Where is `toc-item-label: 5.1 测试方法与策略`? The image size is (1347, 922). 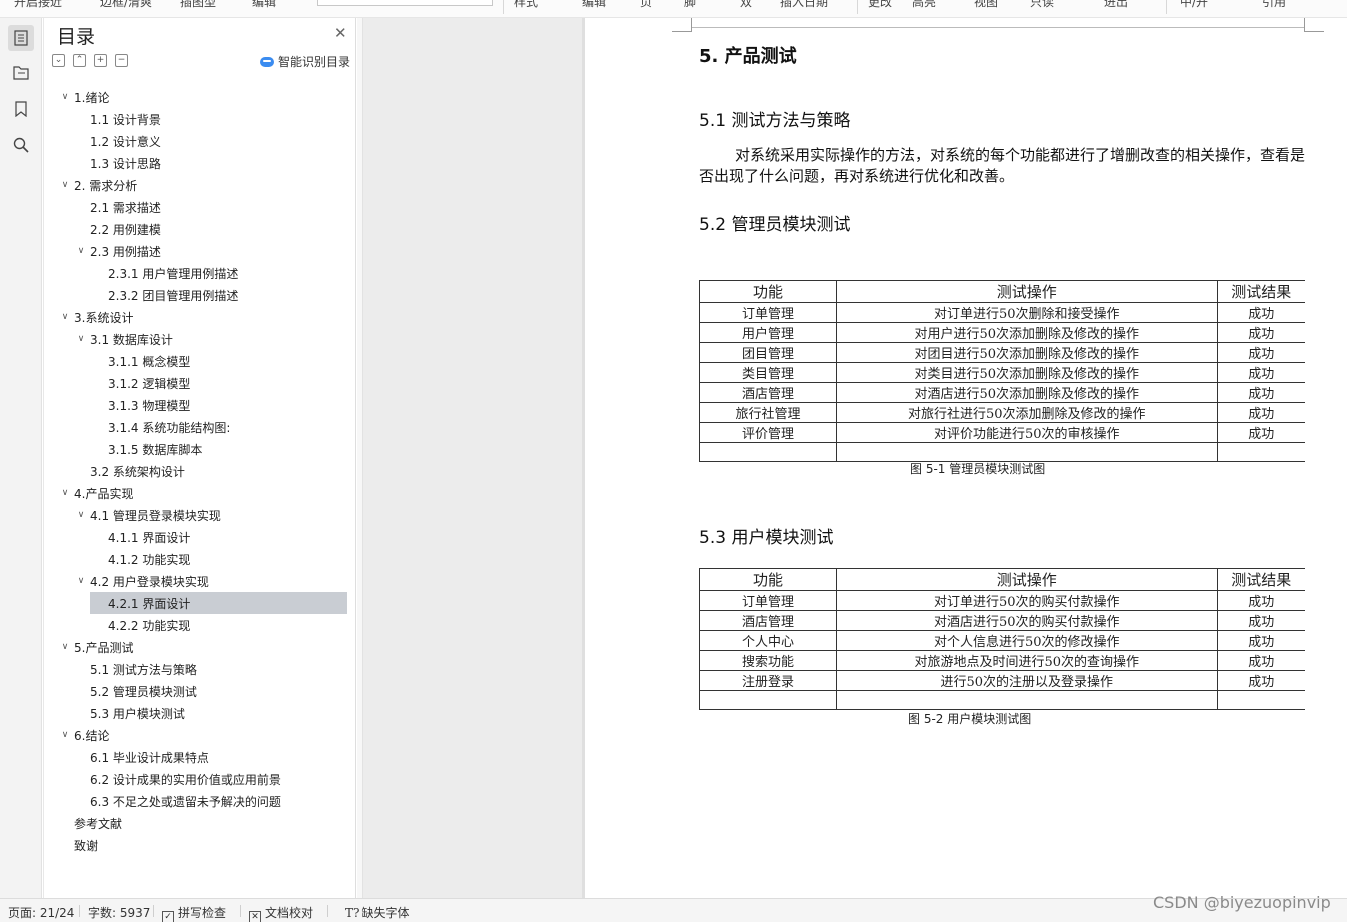
toc-item-label: 5.1 测试方法与策略 is located at coordinates (143, 669).